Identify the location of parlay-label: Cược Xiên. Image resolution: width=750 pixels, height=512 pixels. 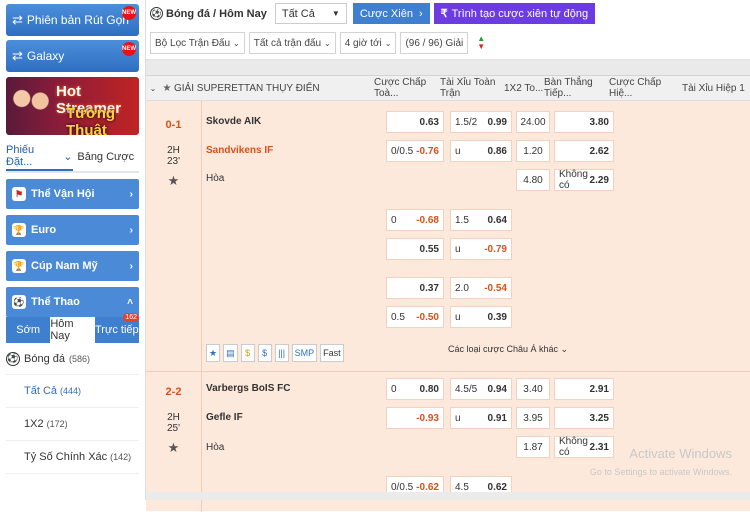
(386, 13).